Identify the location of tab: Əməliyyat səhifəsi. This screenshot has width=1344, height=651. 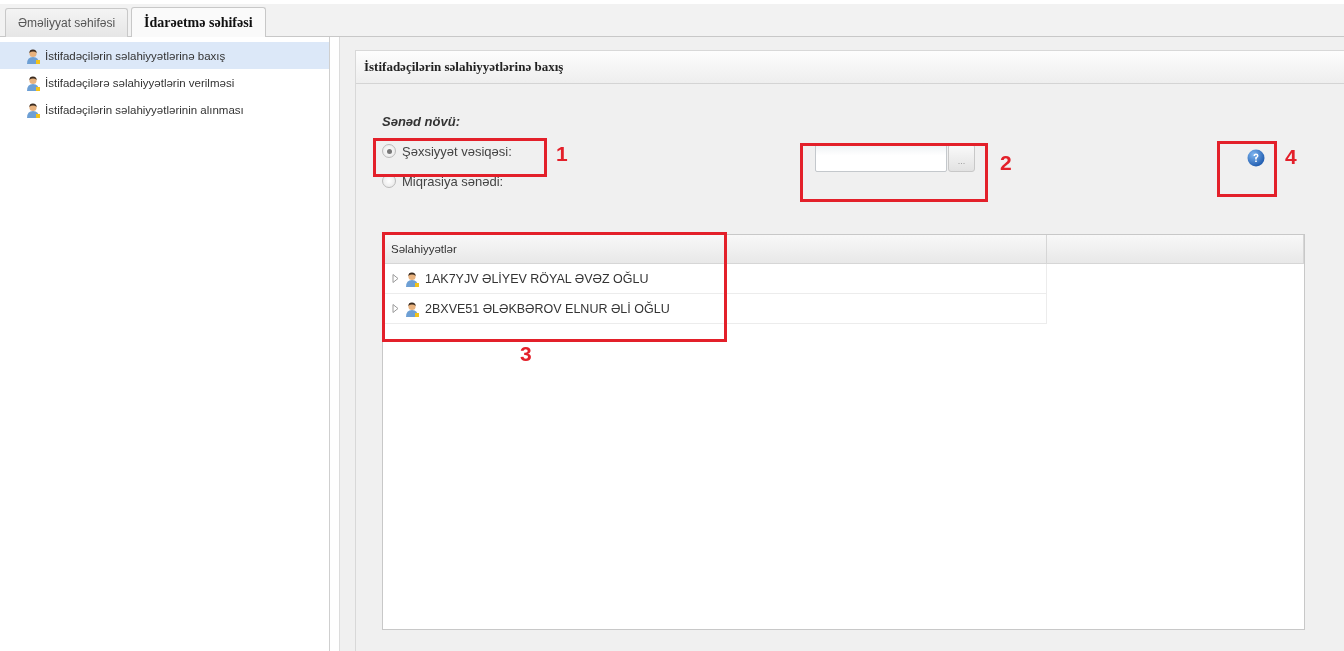
(67, 22).